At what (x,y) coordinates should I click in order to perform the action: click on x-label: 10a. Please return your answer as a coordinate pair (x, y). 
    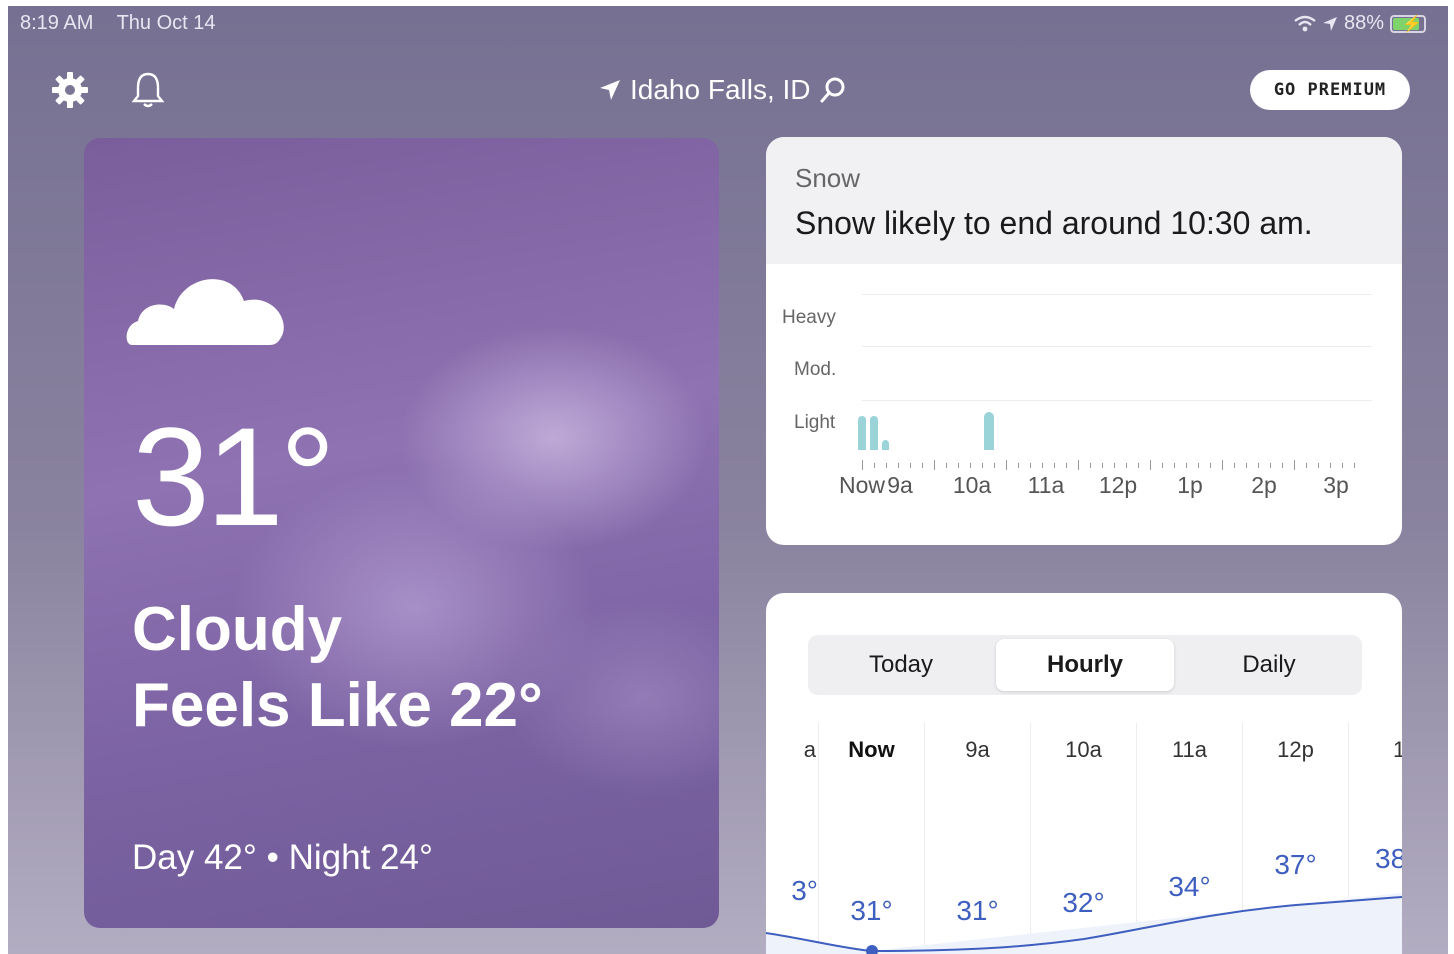
    Looking at the image, I should click on (972, 485).